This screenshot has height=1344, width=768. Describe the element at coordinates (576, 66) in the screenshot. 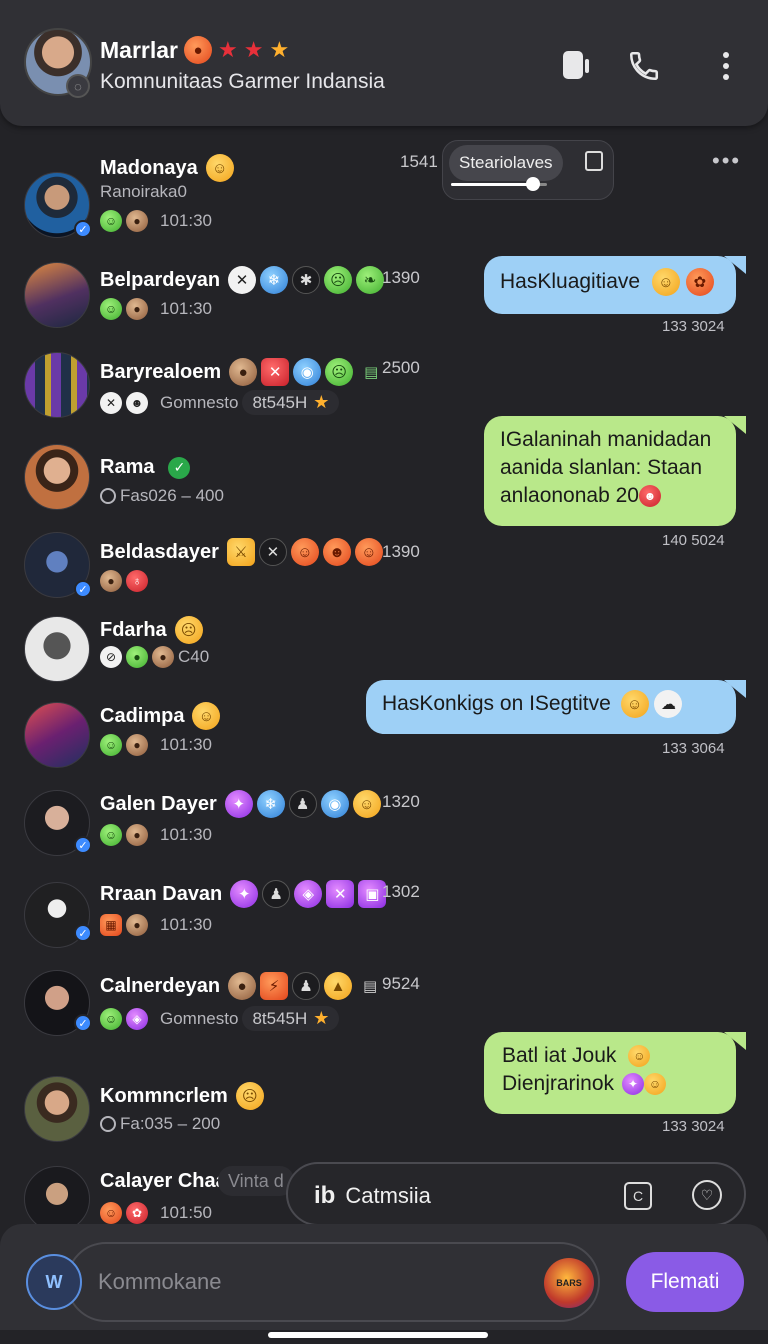

I see `video-icon` at that location.